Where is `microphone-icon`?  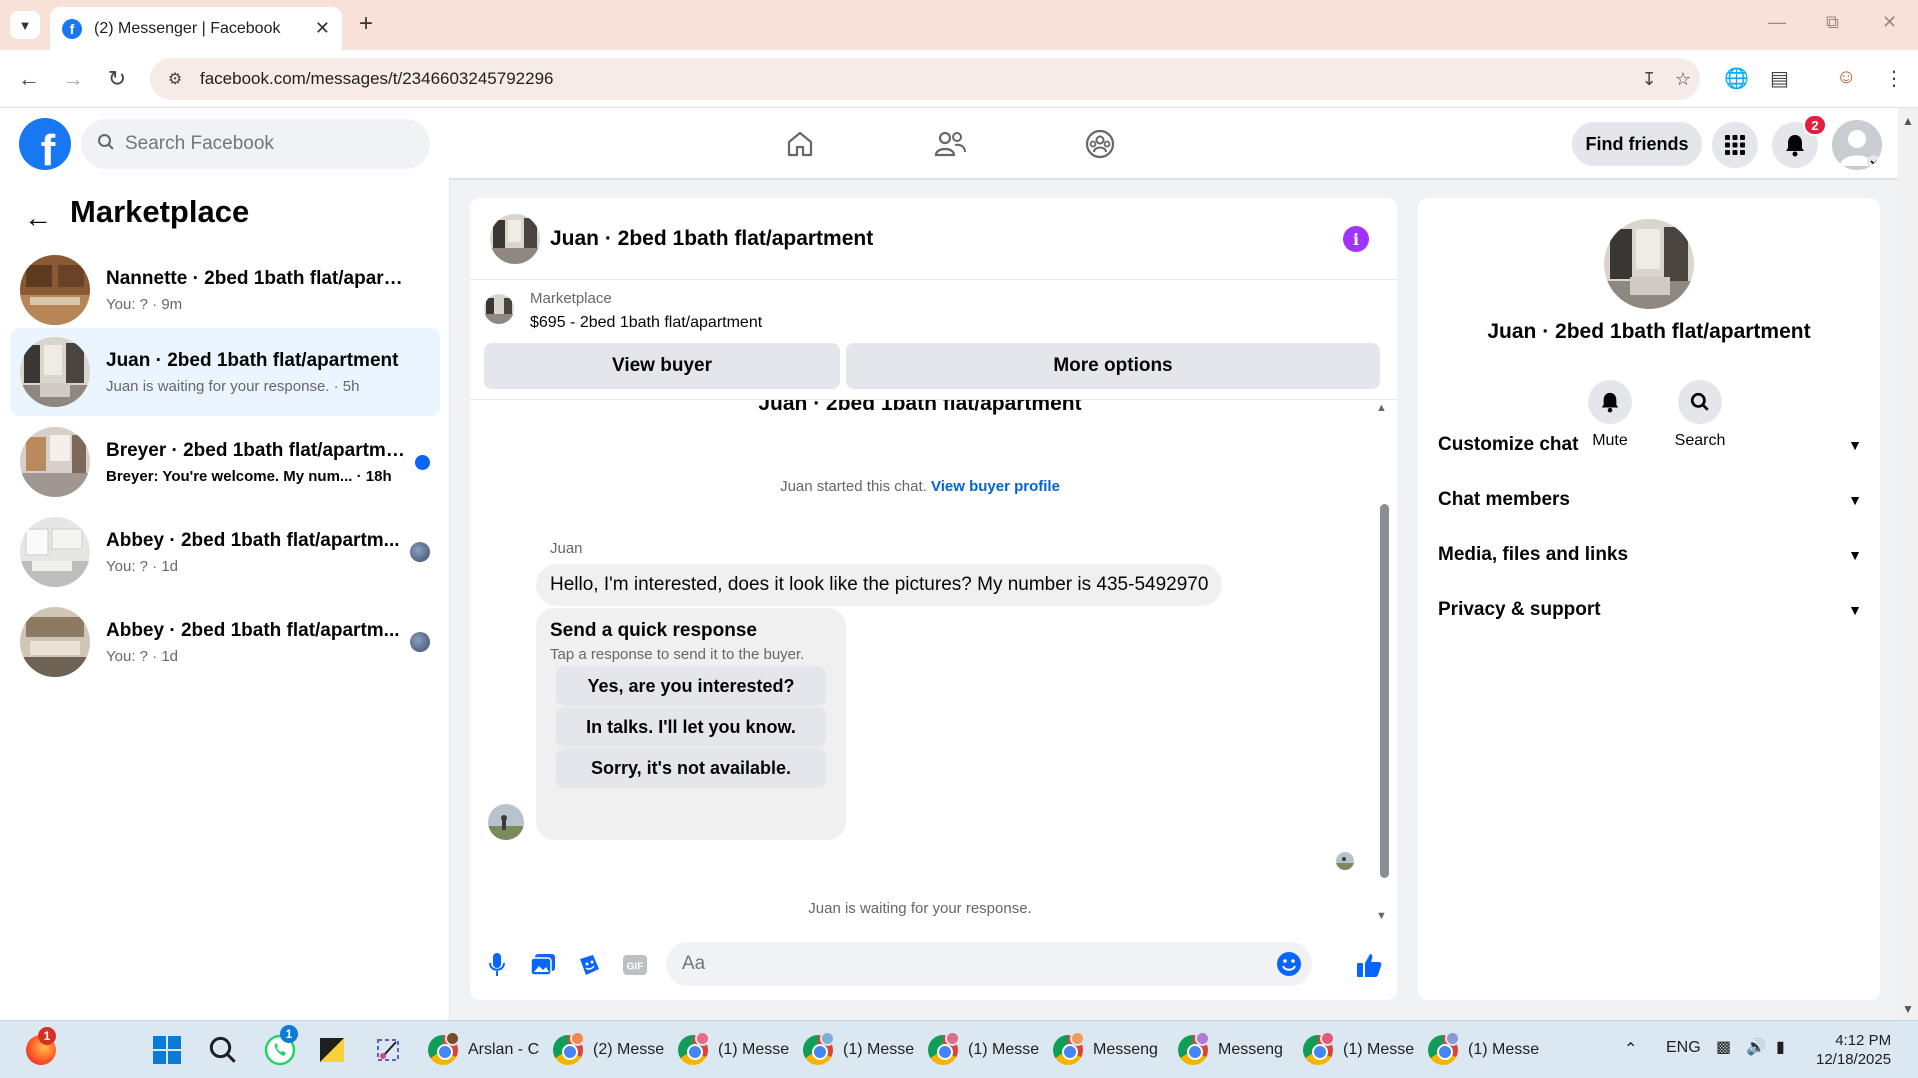
microphone-icon is located at coordinates (497, 965).